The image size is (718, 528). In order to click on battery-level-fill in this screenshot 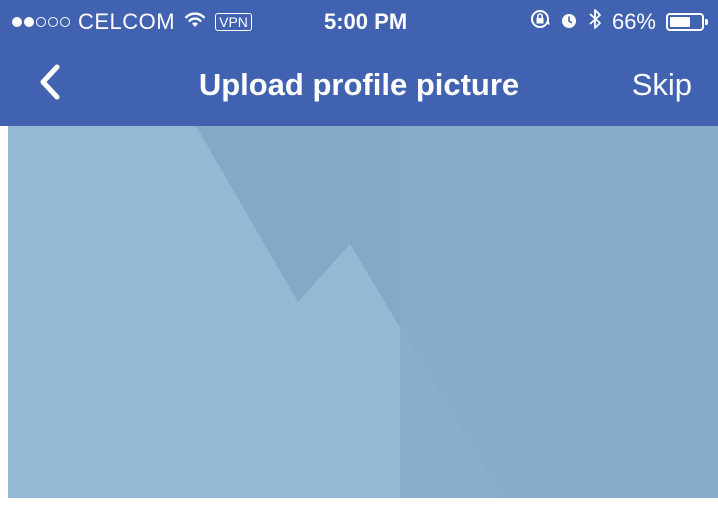, I will do `click(680, 22)`.